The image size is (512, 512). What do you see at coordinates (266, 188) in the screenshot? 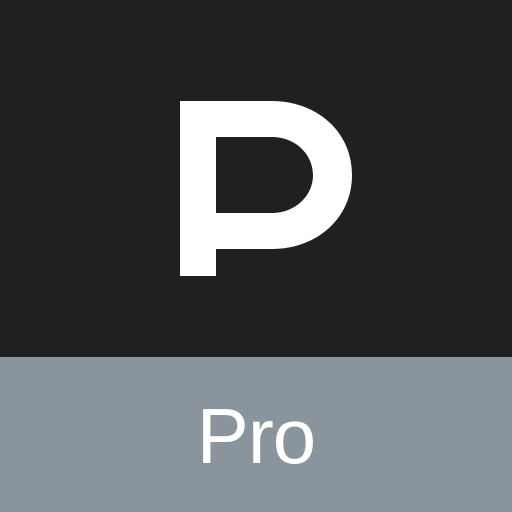
I see `p-logo-icon` at bounding box center [266, 188].